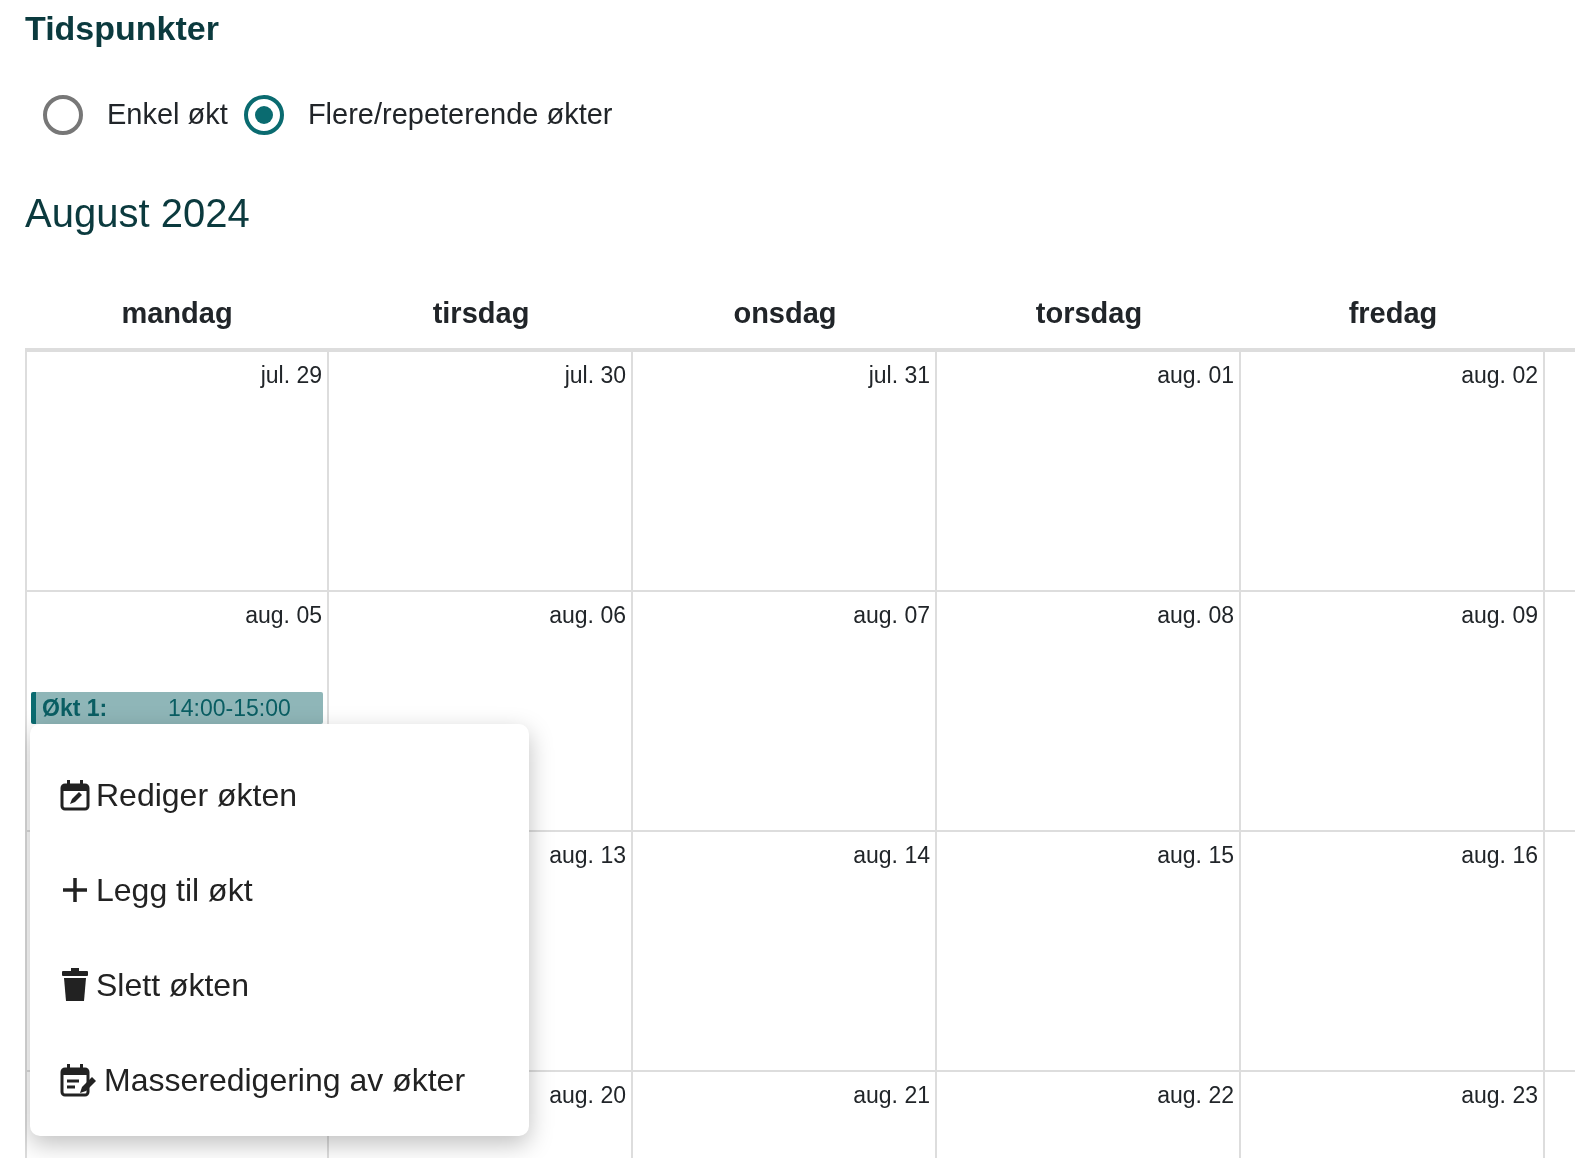 The height and width of the screenshot is (1164, 1580). I want to click on section-title: Tidspunkter, so click(122, 28).